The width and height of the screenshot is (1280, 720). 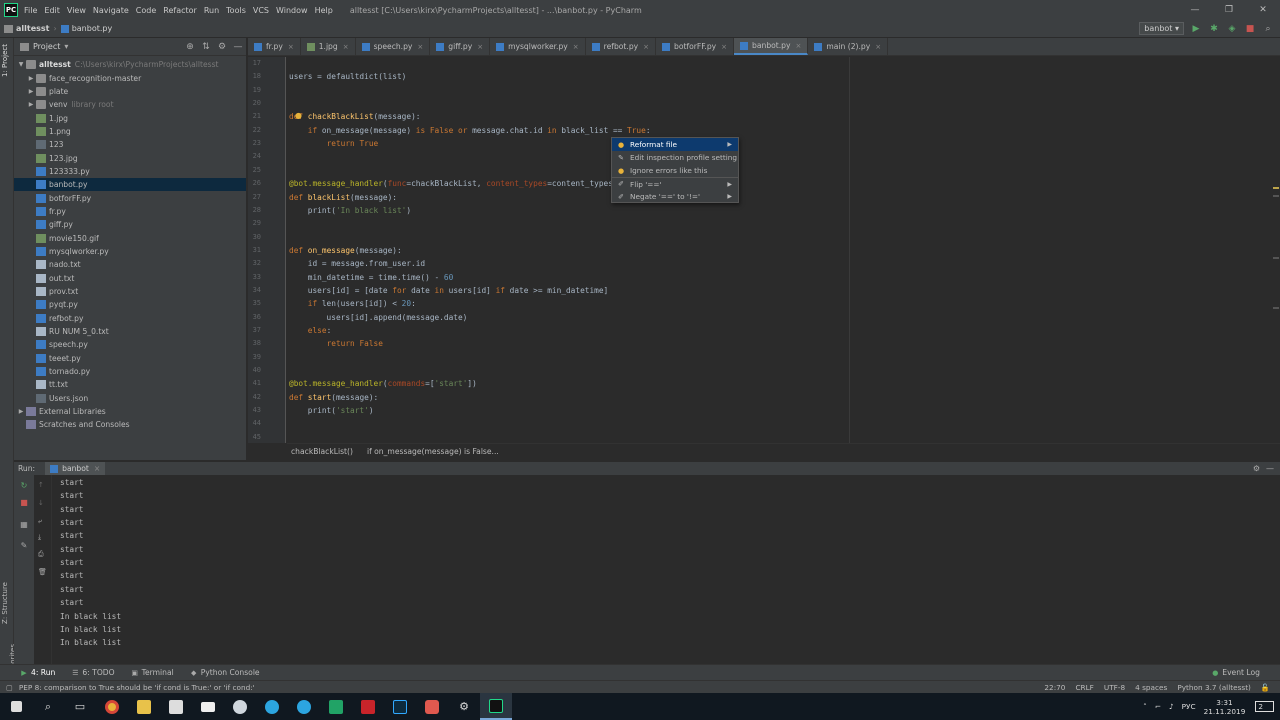 I want to click on menu-refactor: Refactor, so click(x=180, y=10).